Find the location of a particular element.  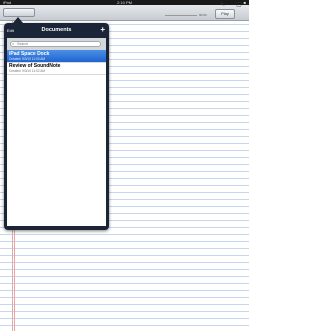

search-input is located at coordinates (55, 44).